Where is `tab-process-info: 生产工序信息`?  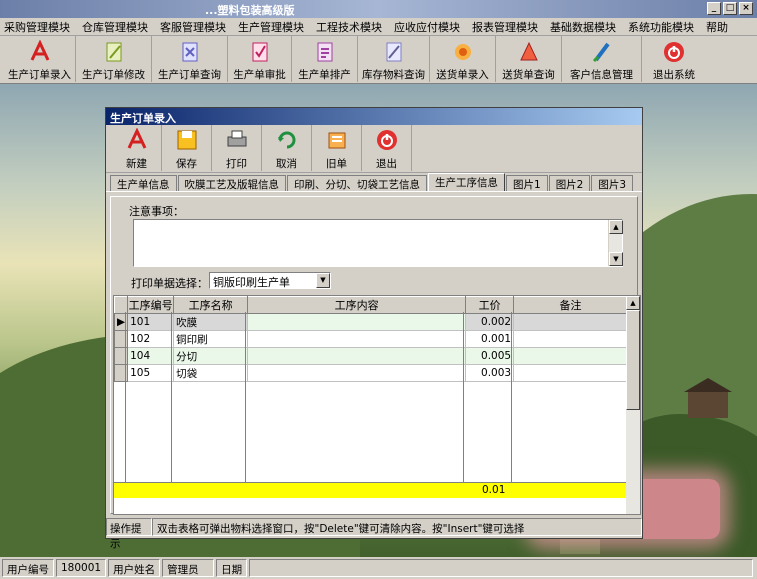
tab-process-info: 生产工序信息 is located at coordinates (466, 182).